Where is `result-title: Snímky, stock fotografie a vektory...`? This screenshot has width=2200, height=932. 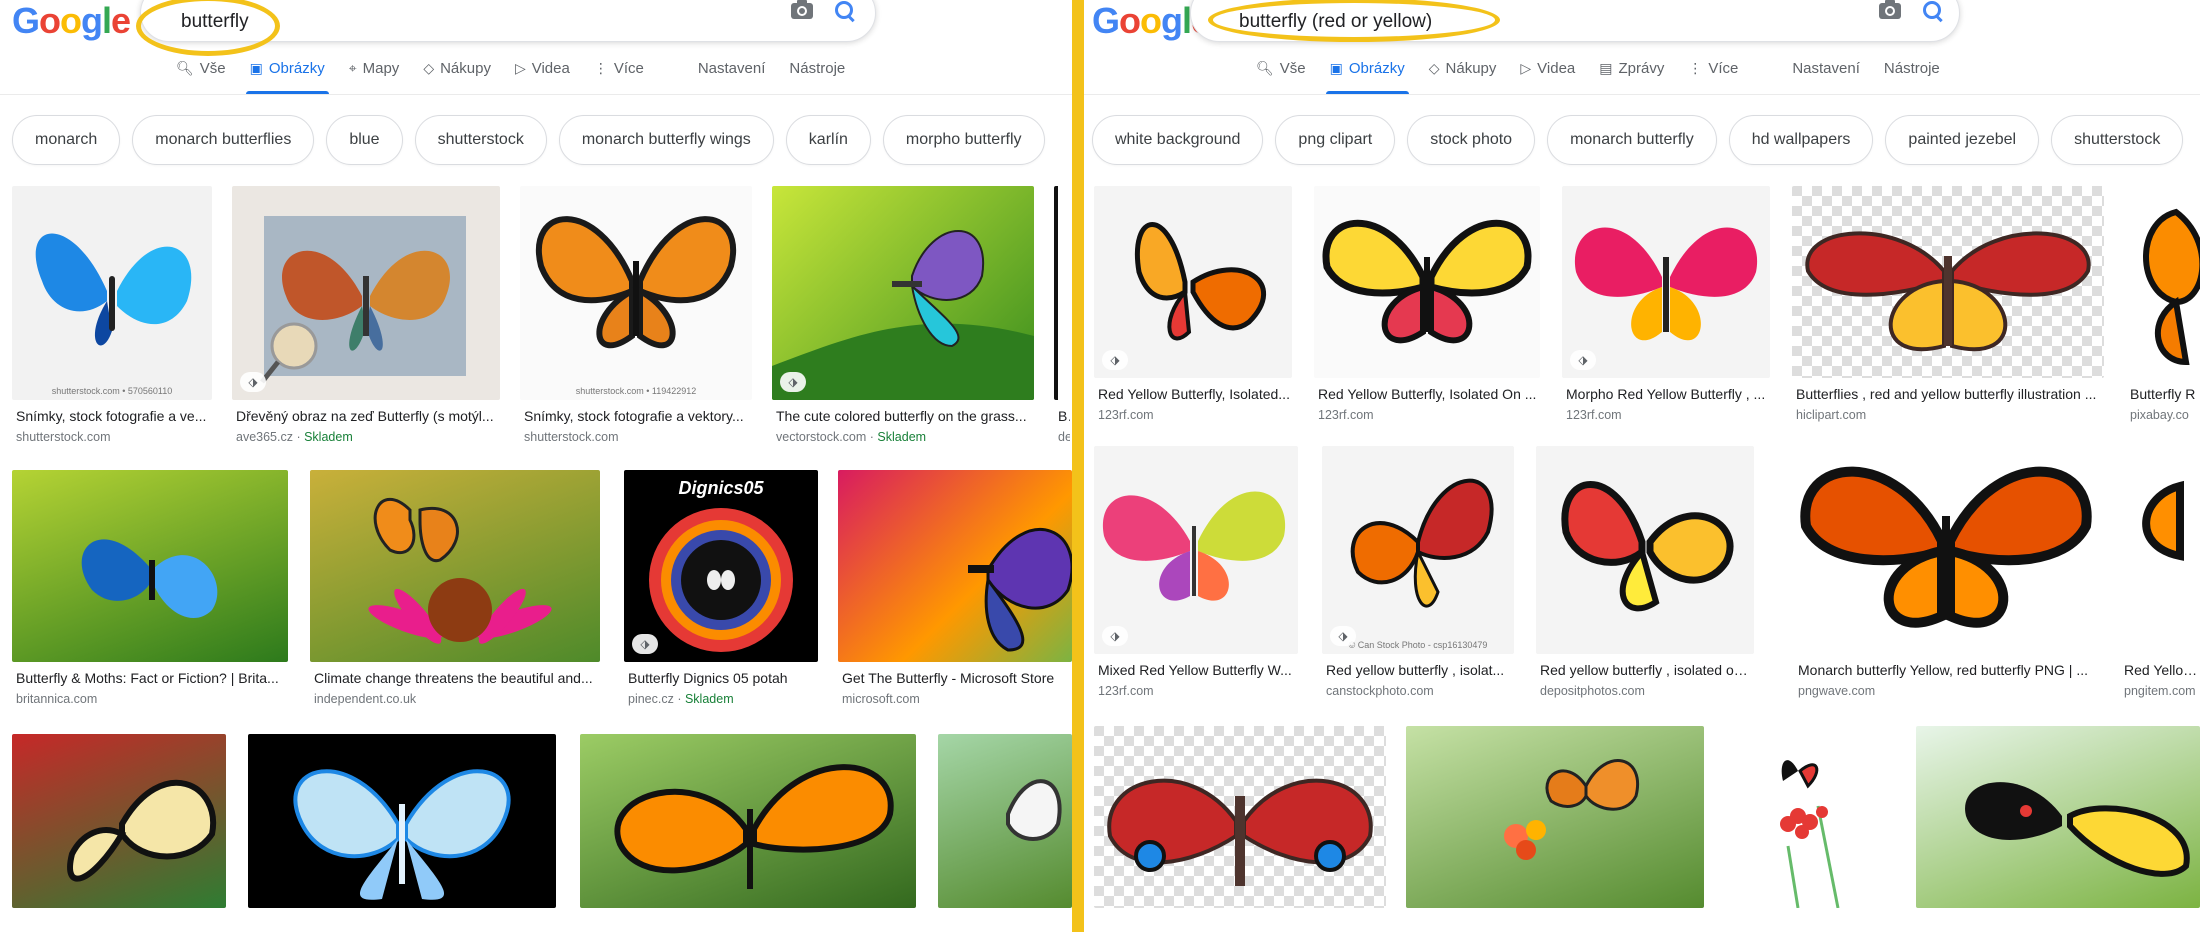 result-title: Snímky, stock fotografie a vektory... is located at coordinates (637, 416).